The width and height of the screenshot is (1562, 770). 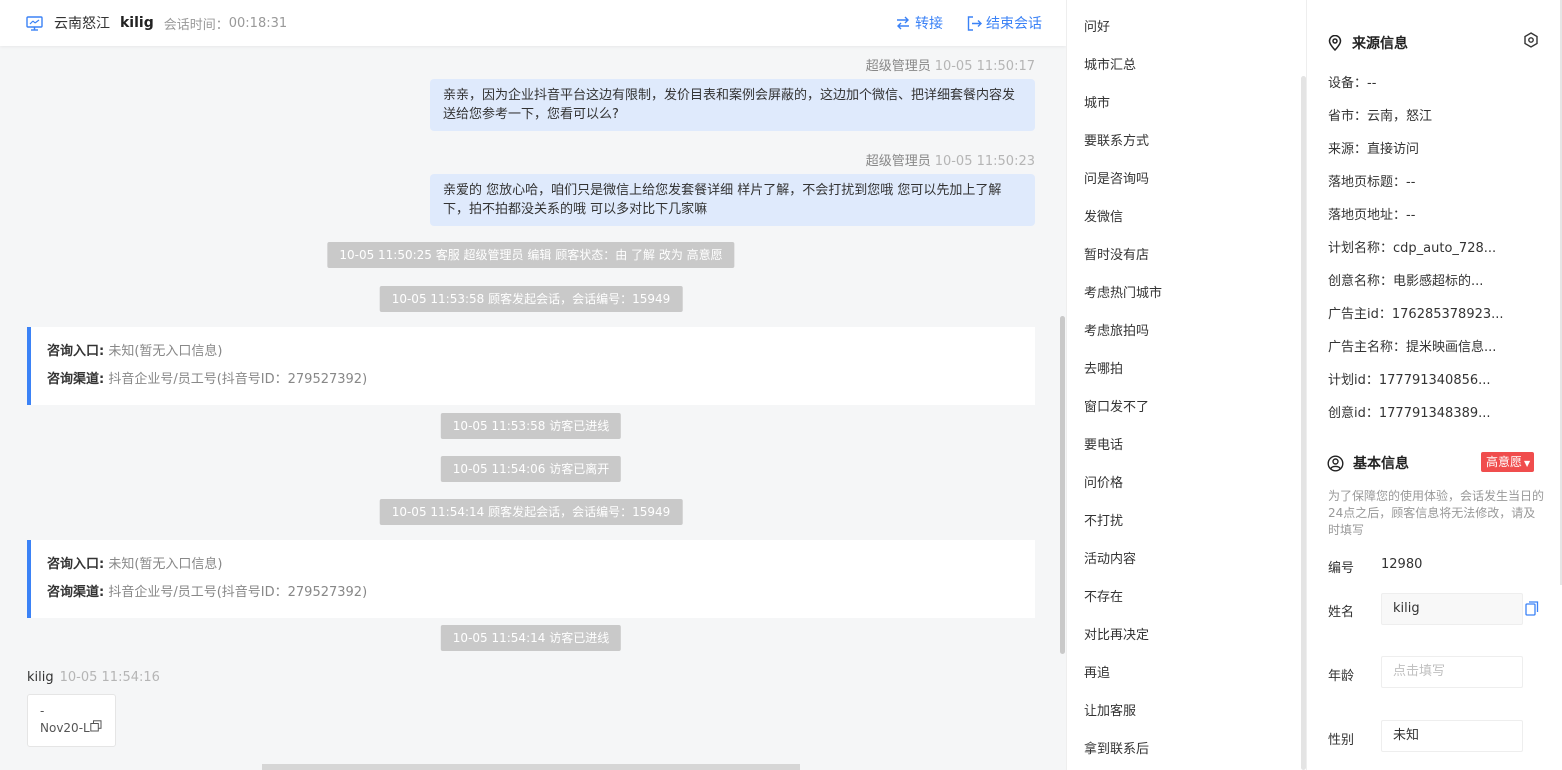 What do you see at coordinates (1103, 446) in the screenshot?
I see `quick-reply-item: 要电话` at bounding box center [1103, 446].